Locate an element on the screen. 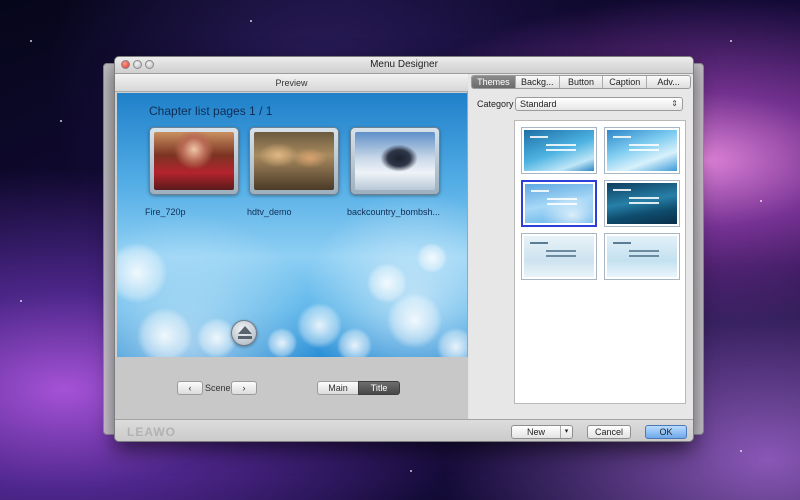 The height and width of the screenshot is (500, 800). scene-next-button: › is located at coordinates (244, 388).